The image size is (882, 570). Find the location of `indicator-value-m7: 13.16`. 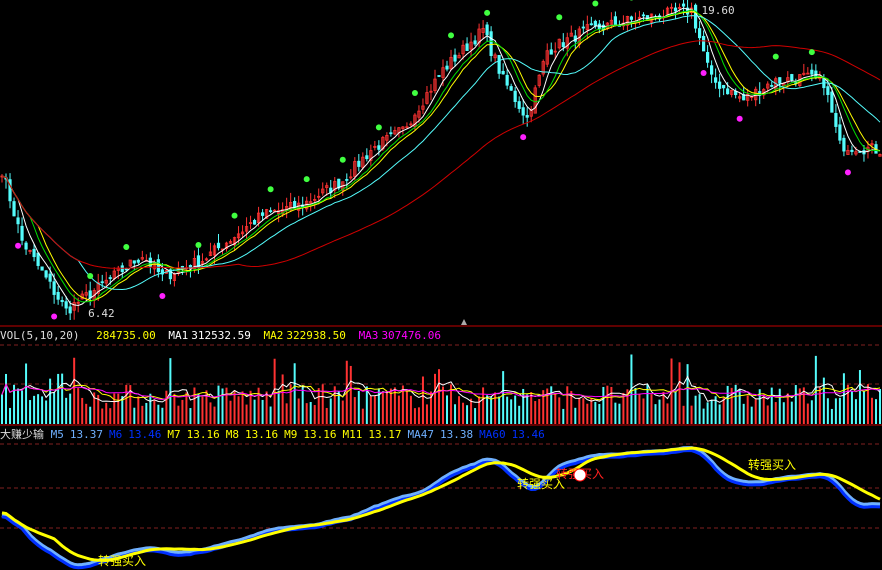

indicator-value-m7: 13.16 is located at coordinates (203, 434).